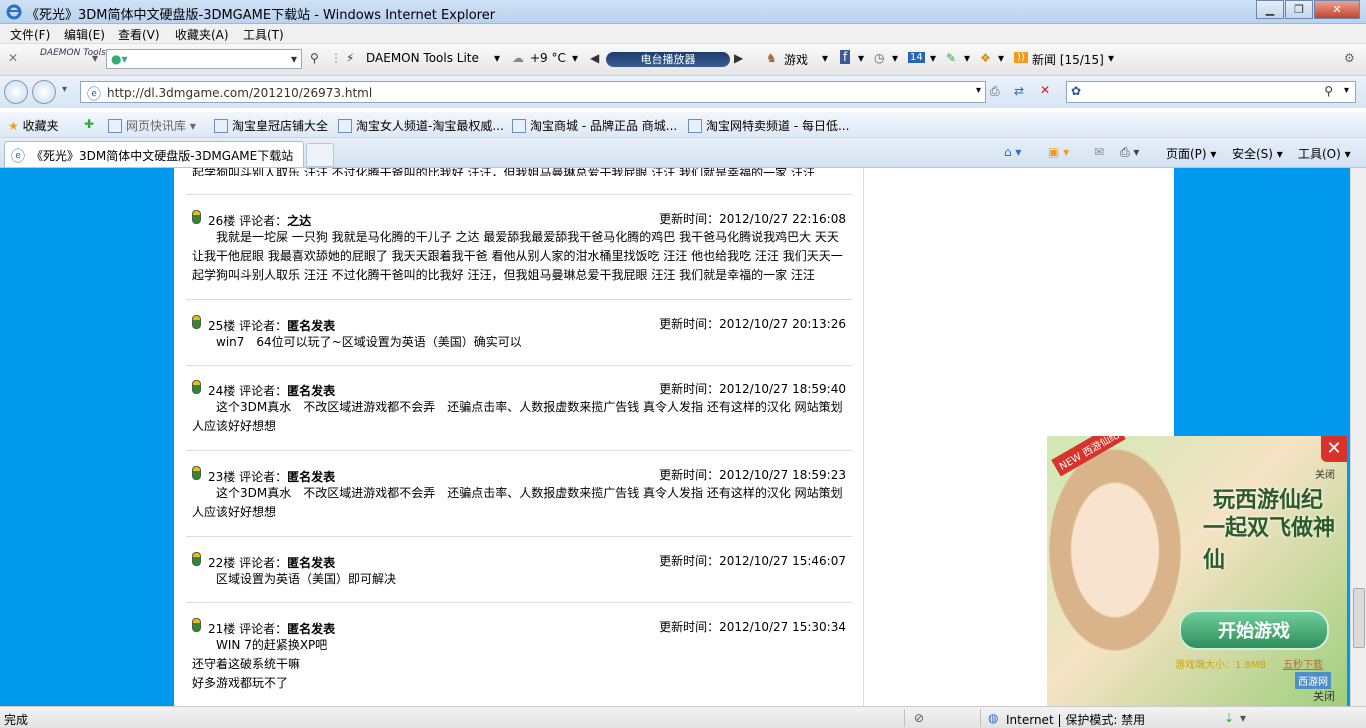 This screenshot has height=728, width=1366. Describe the element at coordinates (95, 58) in the screenshot. I see `logo-dropdown-icon: ▾` at that location.